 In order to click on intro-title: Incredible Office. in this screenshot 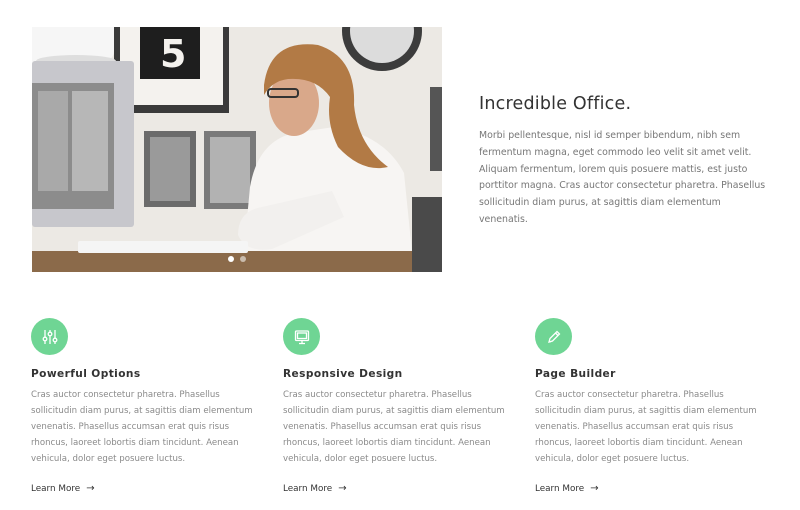, I will do `click(555, 104)`.